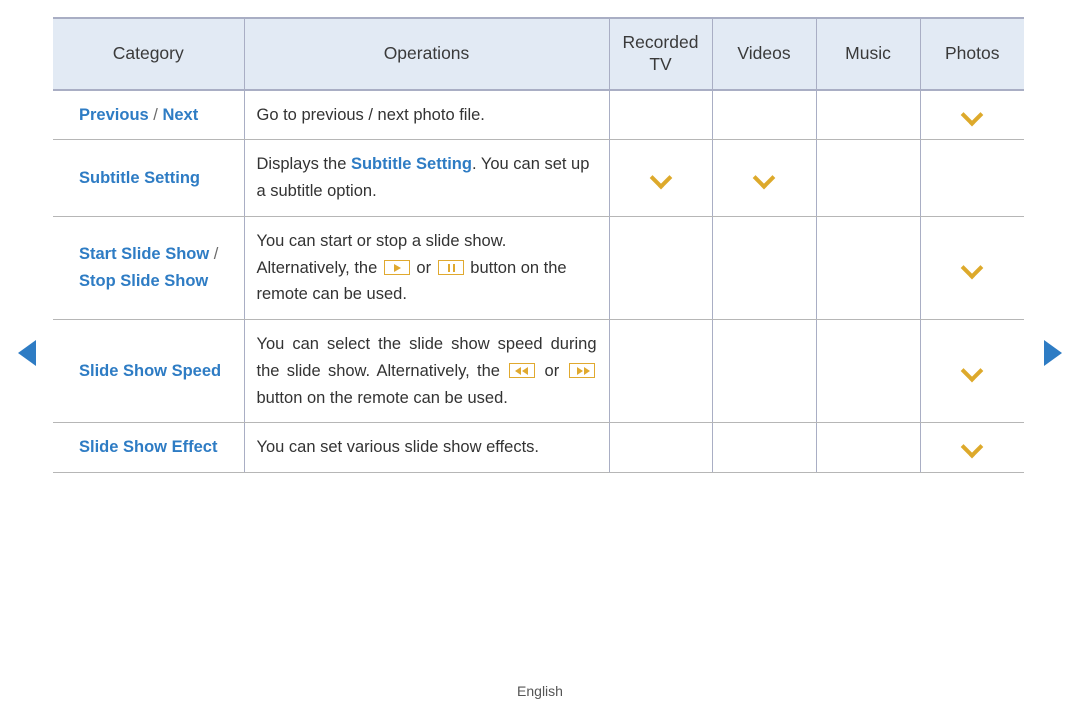 This screenshot has width=1080, height=705. Describe the element at coordinates (27, 353) in the screenshot. I see `triangle-left-icon` at that location.